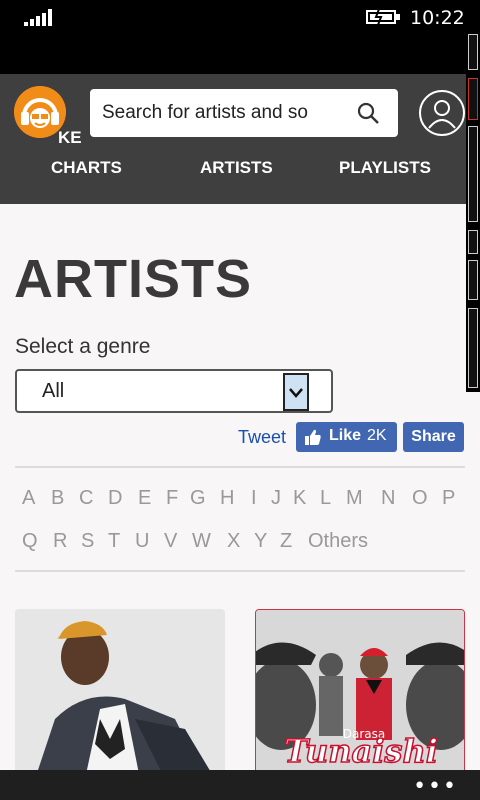 This screenshot has width=480, height=800. I want to click on letter-k: K, so click(299, 498).